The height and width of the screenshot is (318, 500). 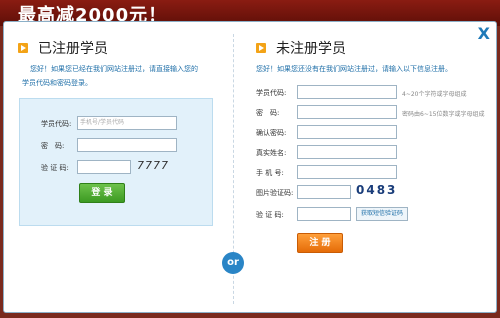 I want to click on left-title: 已注册学员, so click(x=73, y=49).